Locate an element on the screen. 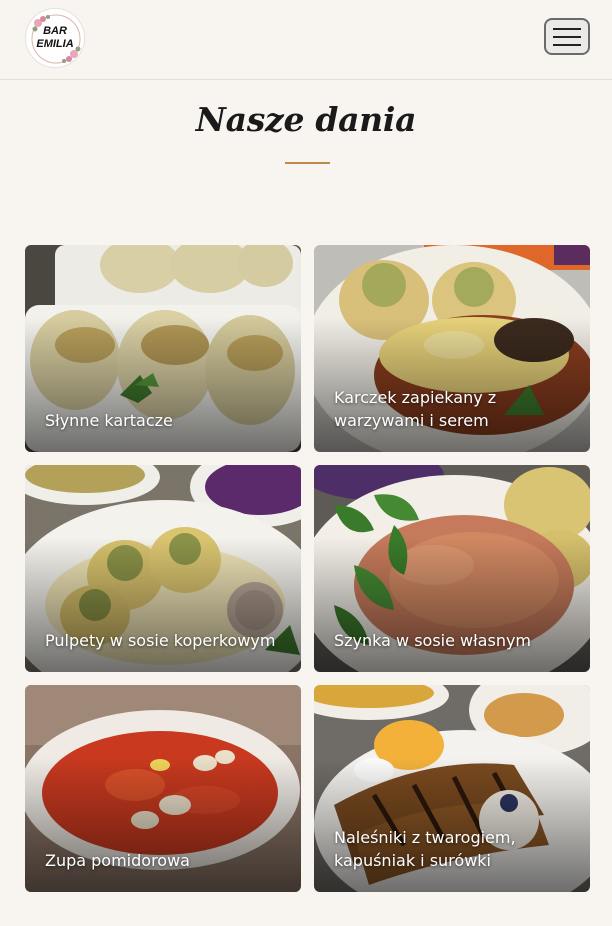 This screenshot has width=612, height=926. dish-card-label: Pulpety w sosie koperkowym is located at coordinates (160, 640).